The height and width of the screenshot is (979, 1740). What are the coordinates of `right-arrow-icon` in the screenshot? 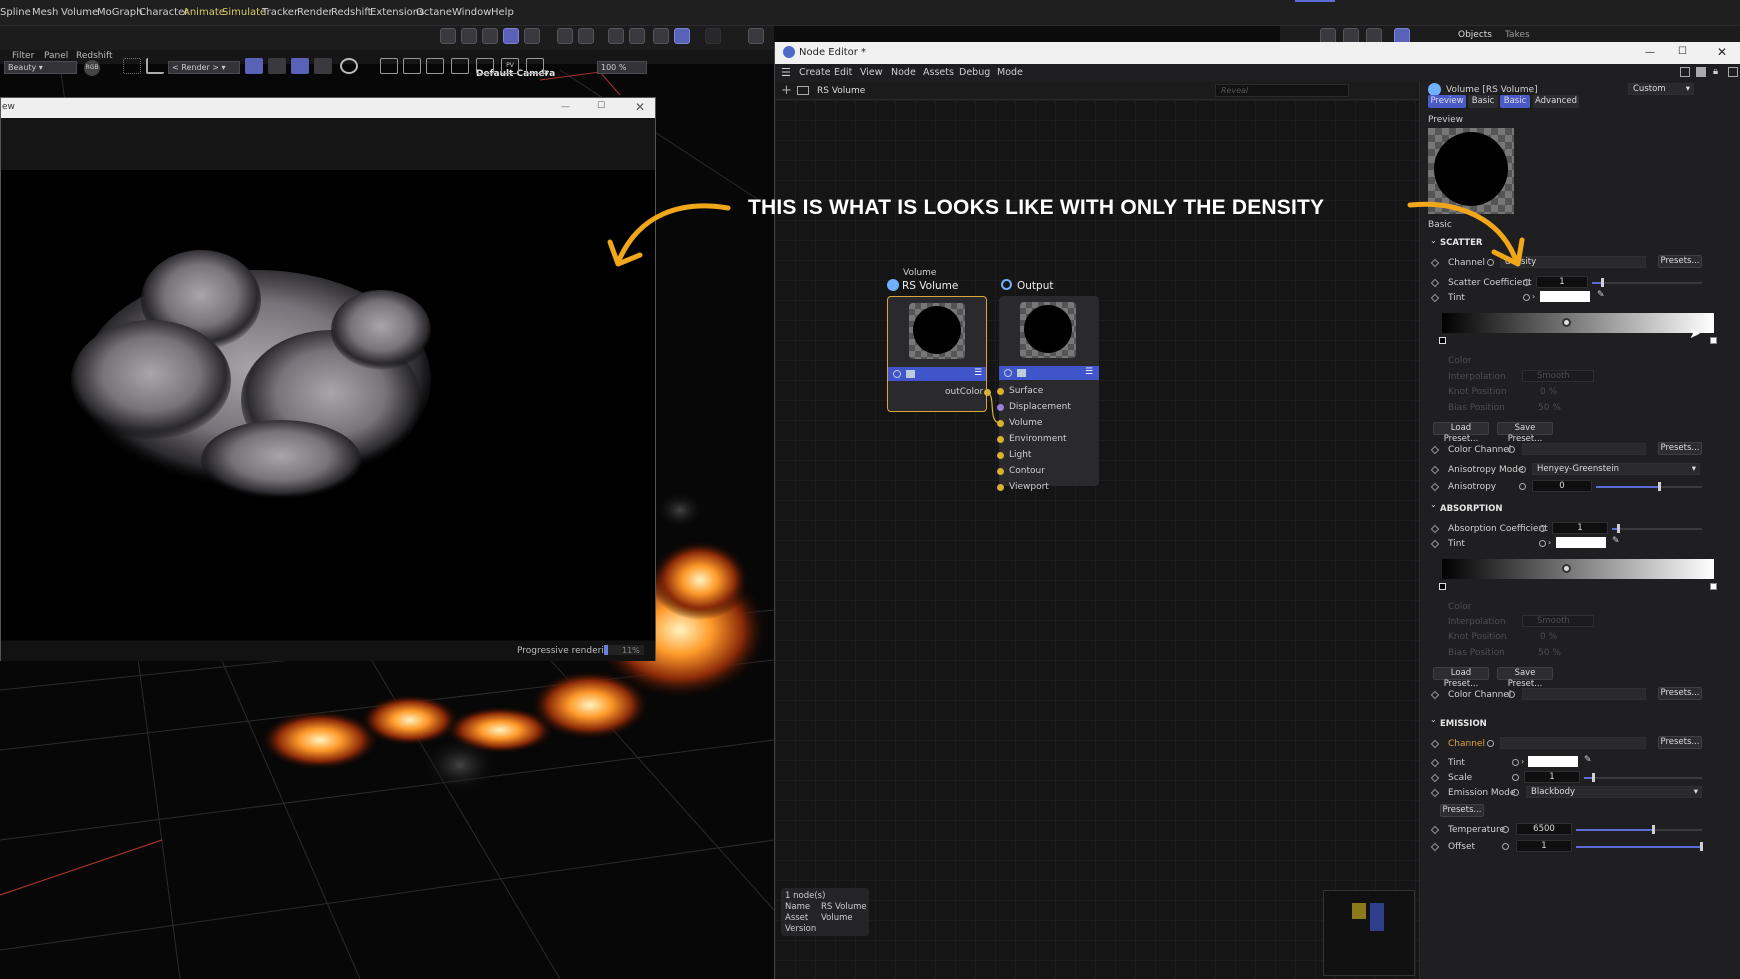 It's located at (1462, 231).